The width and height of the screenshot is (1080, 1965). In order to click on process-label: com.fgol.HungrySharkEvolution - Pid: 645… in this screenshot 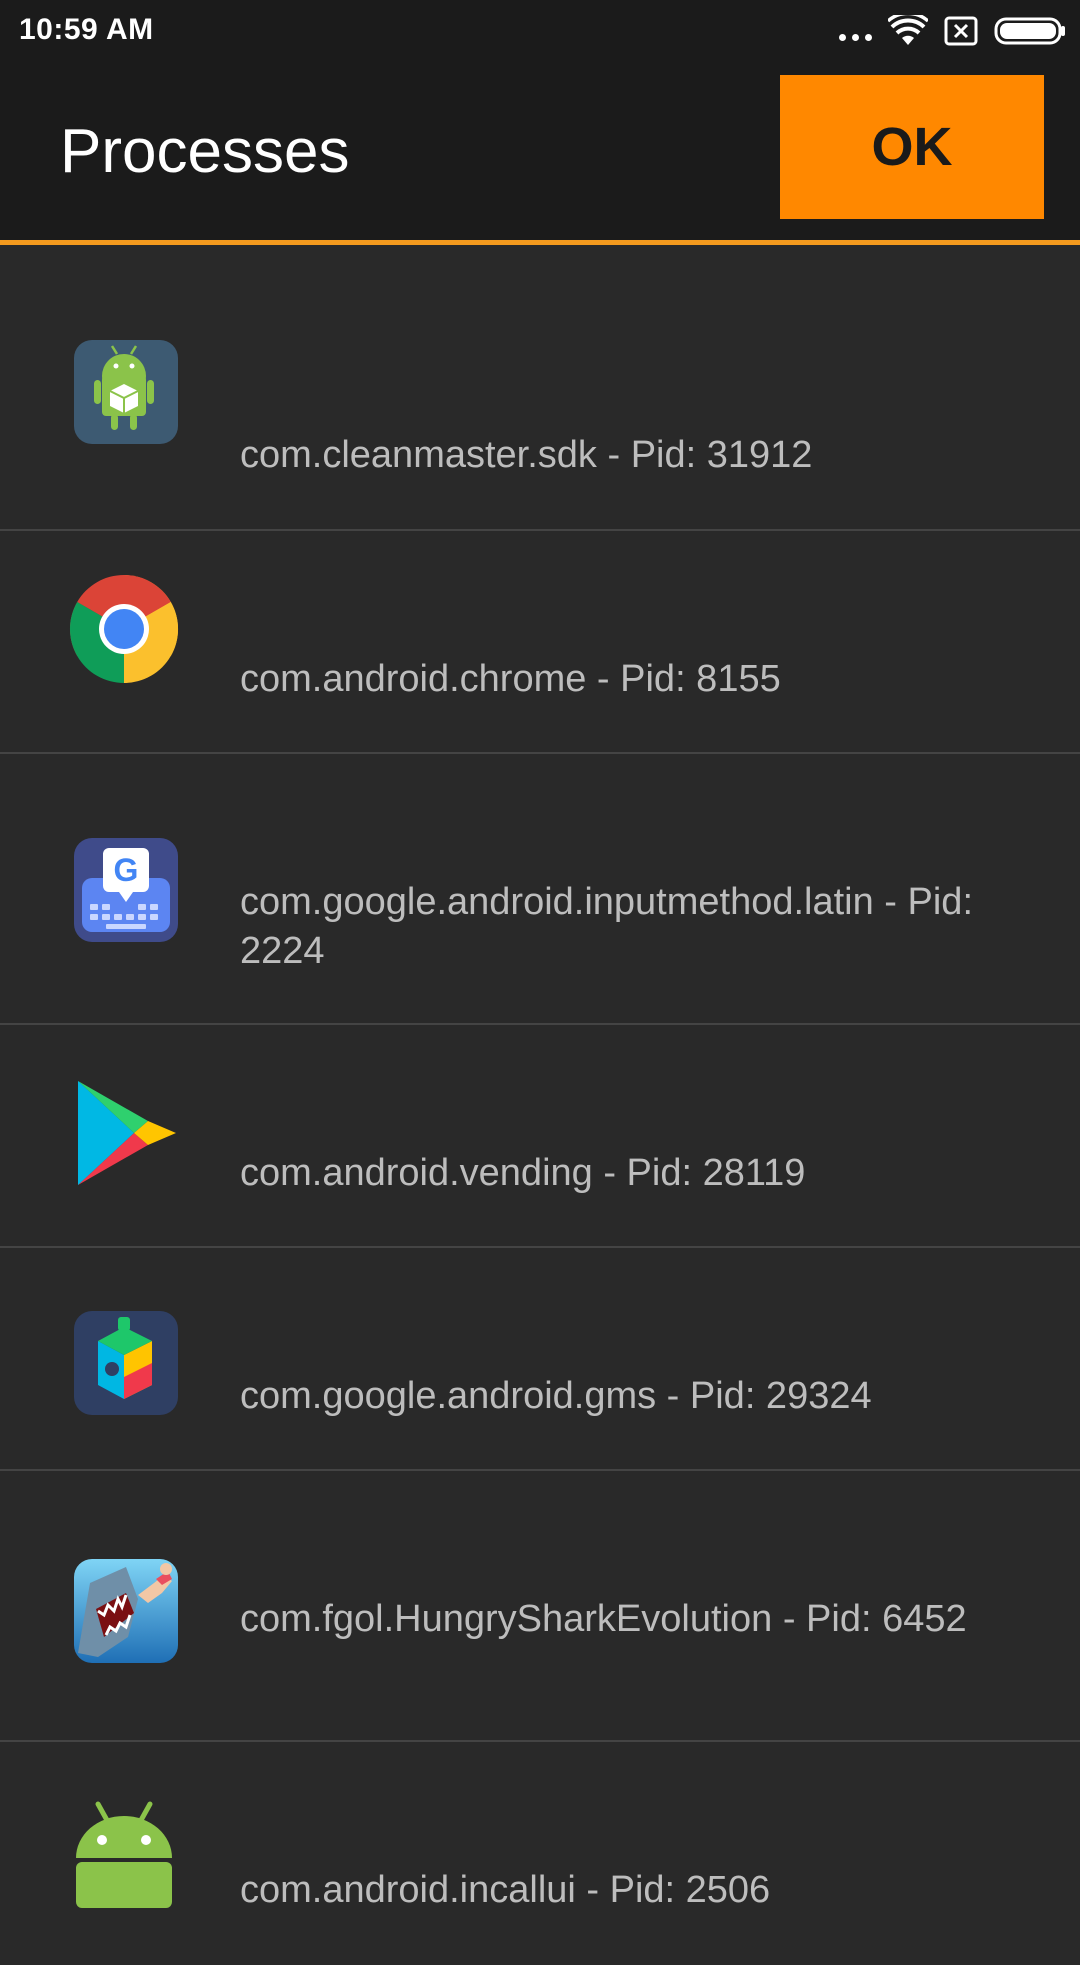, I will do `click(603, 1619)`.